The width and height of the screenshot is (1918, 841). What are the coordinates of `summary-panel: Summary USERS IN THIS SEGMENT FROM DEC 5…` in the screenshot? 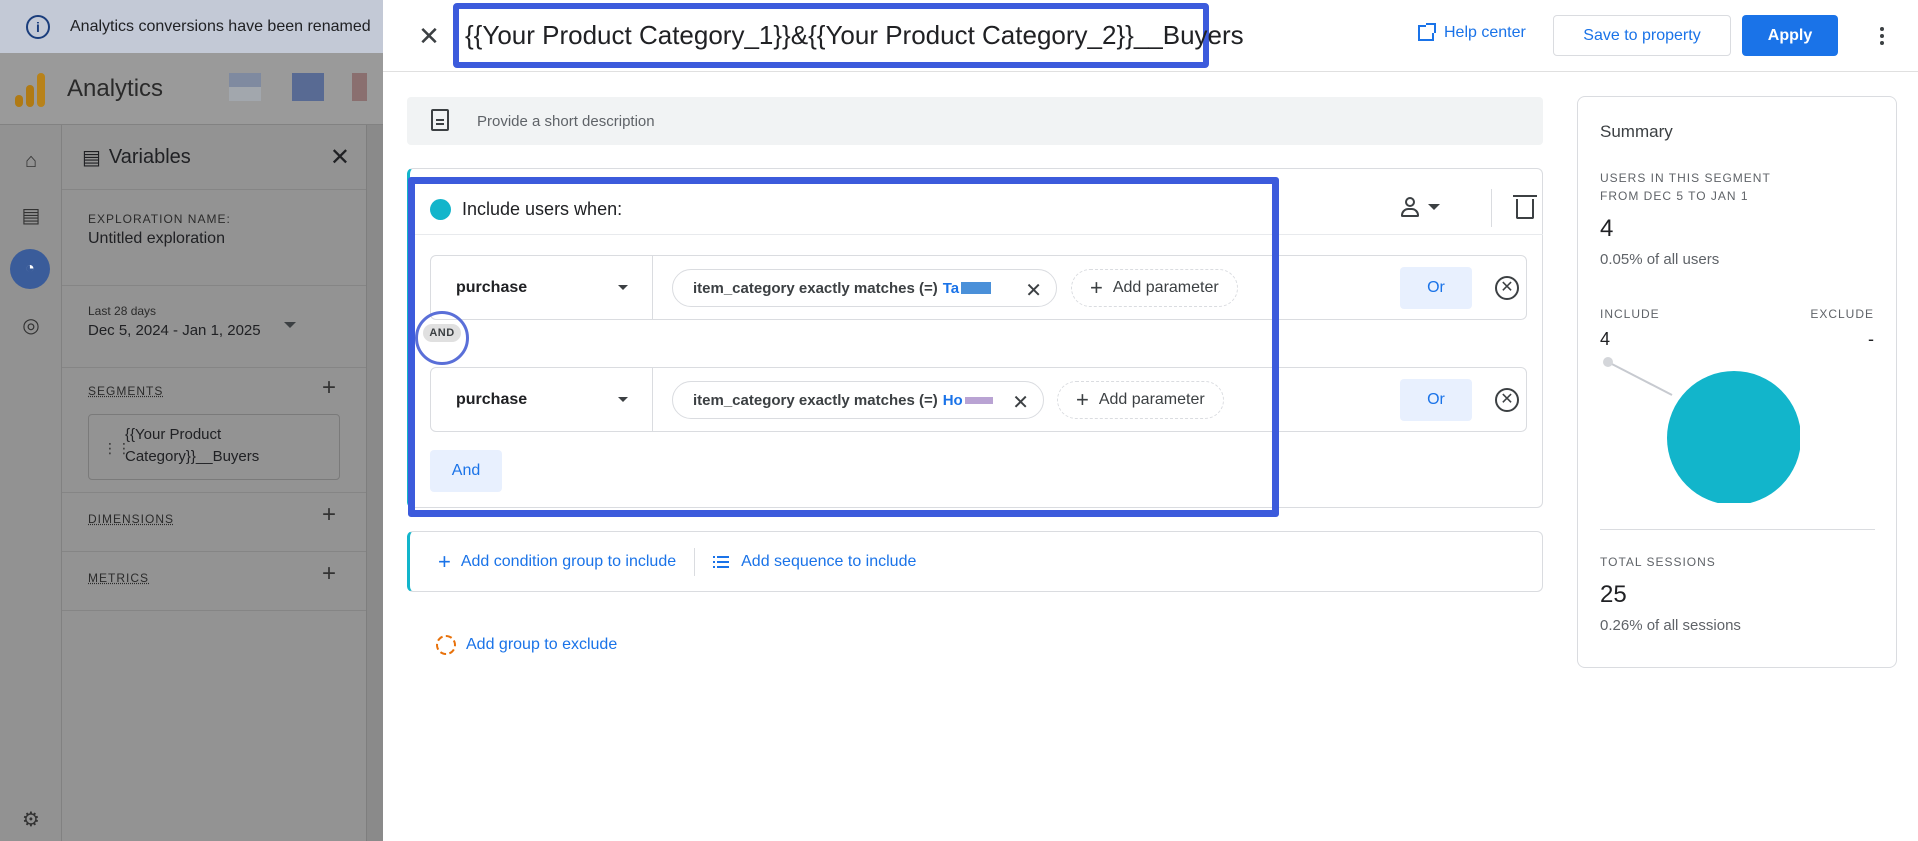 It's located at (1737, 382).